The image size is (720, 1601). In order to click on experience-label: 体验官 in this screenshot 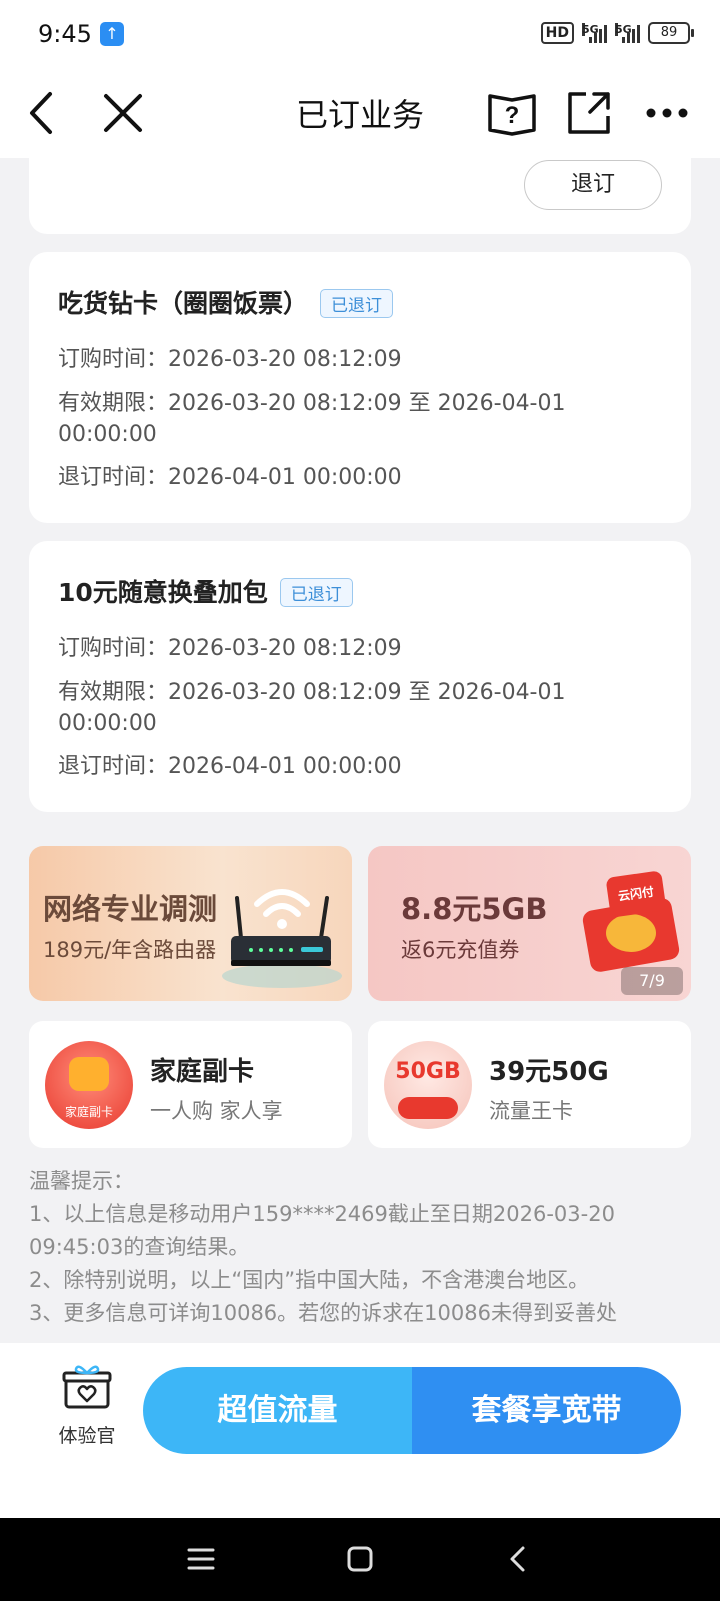, I will do `click(87, 1436)`.